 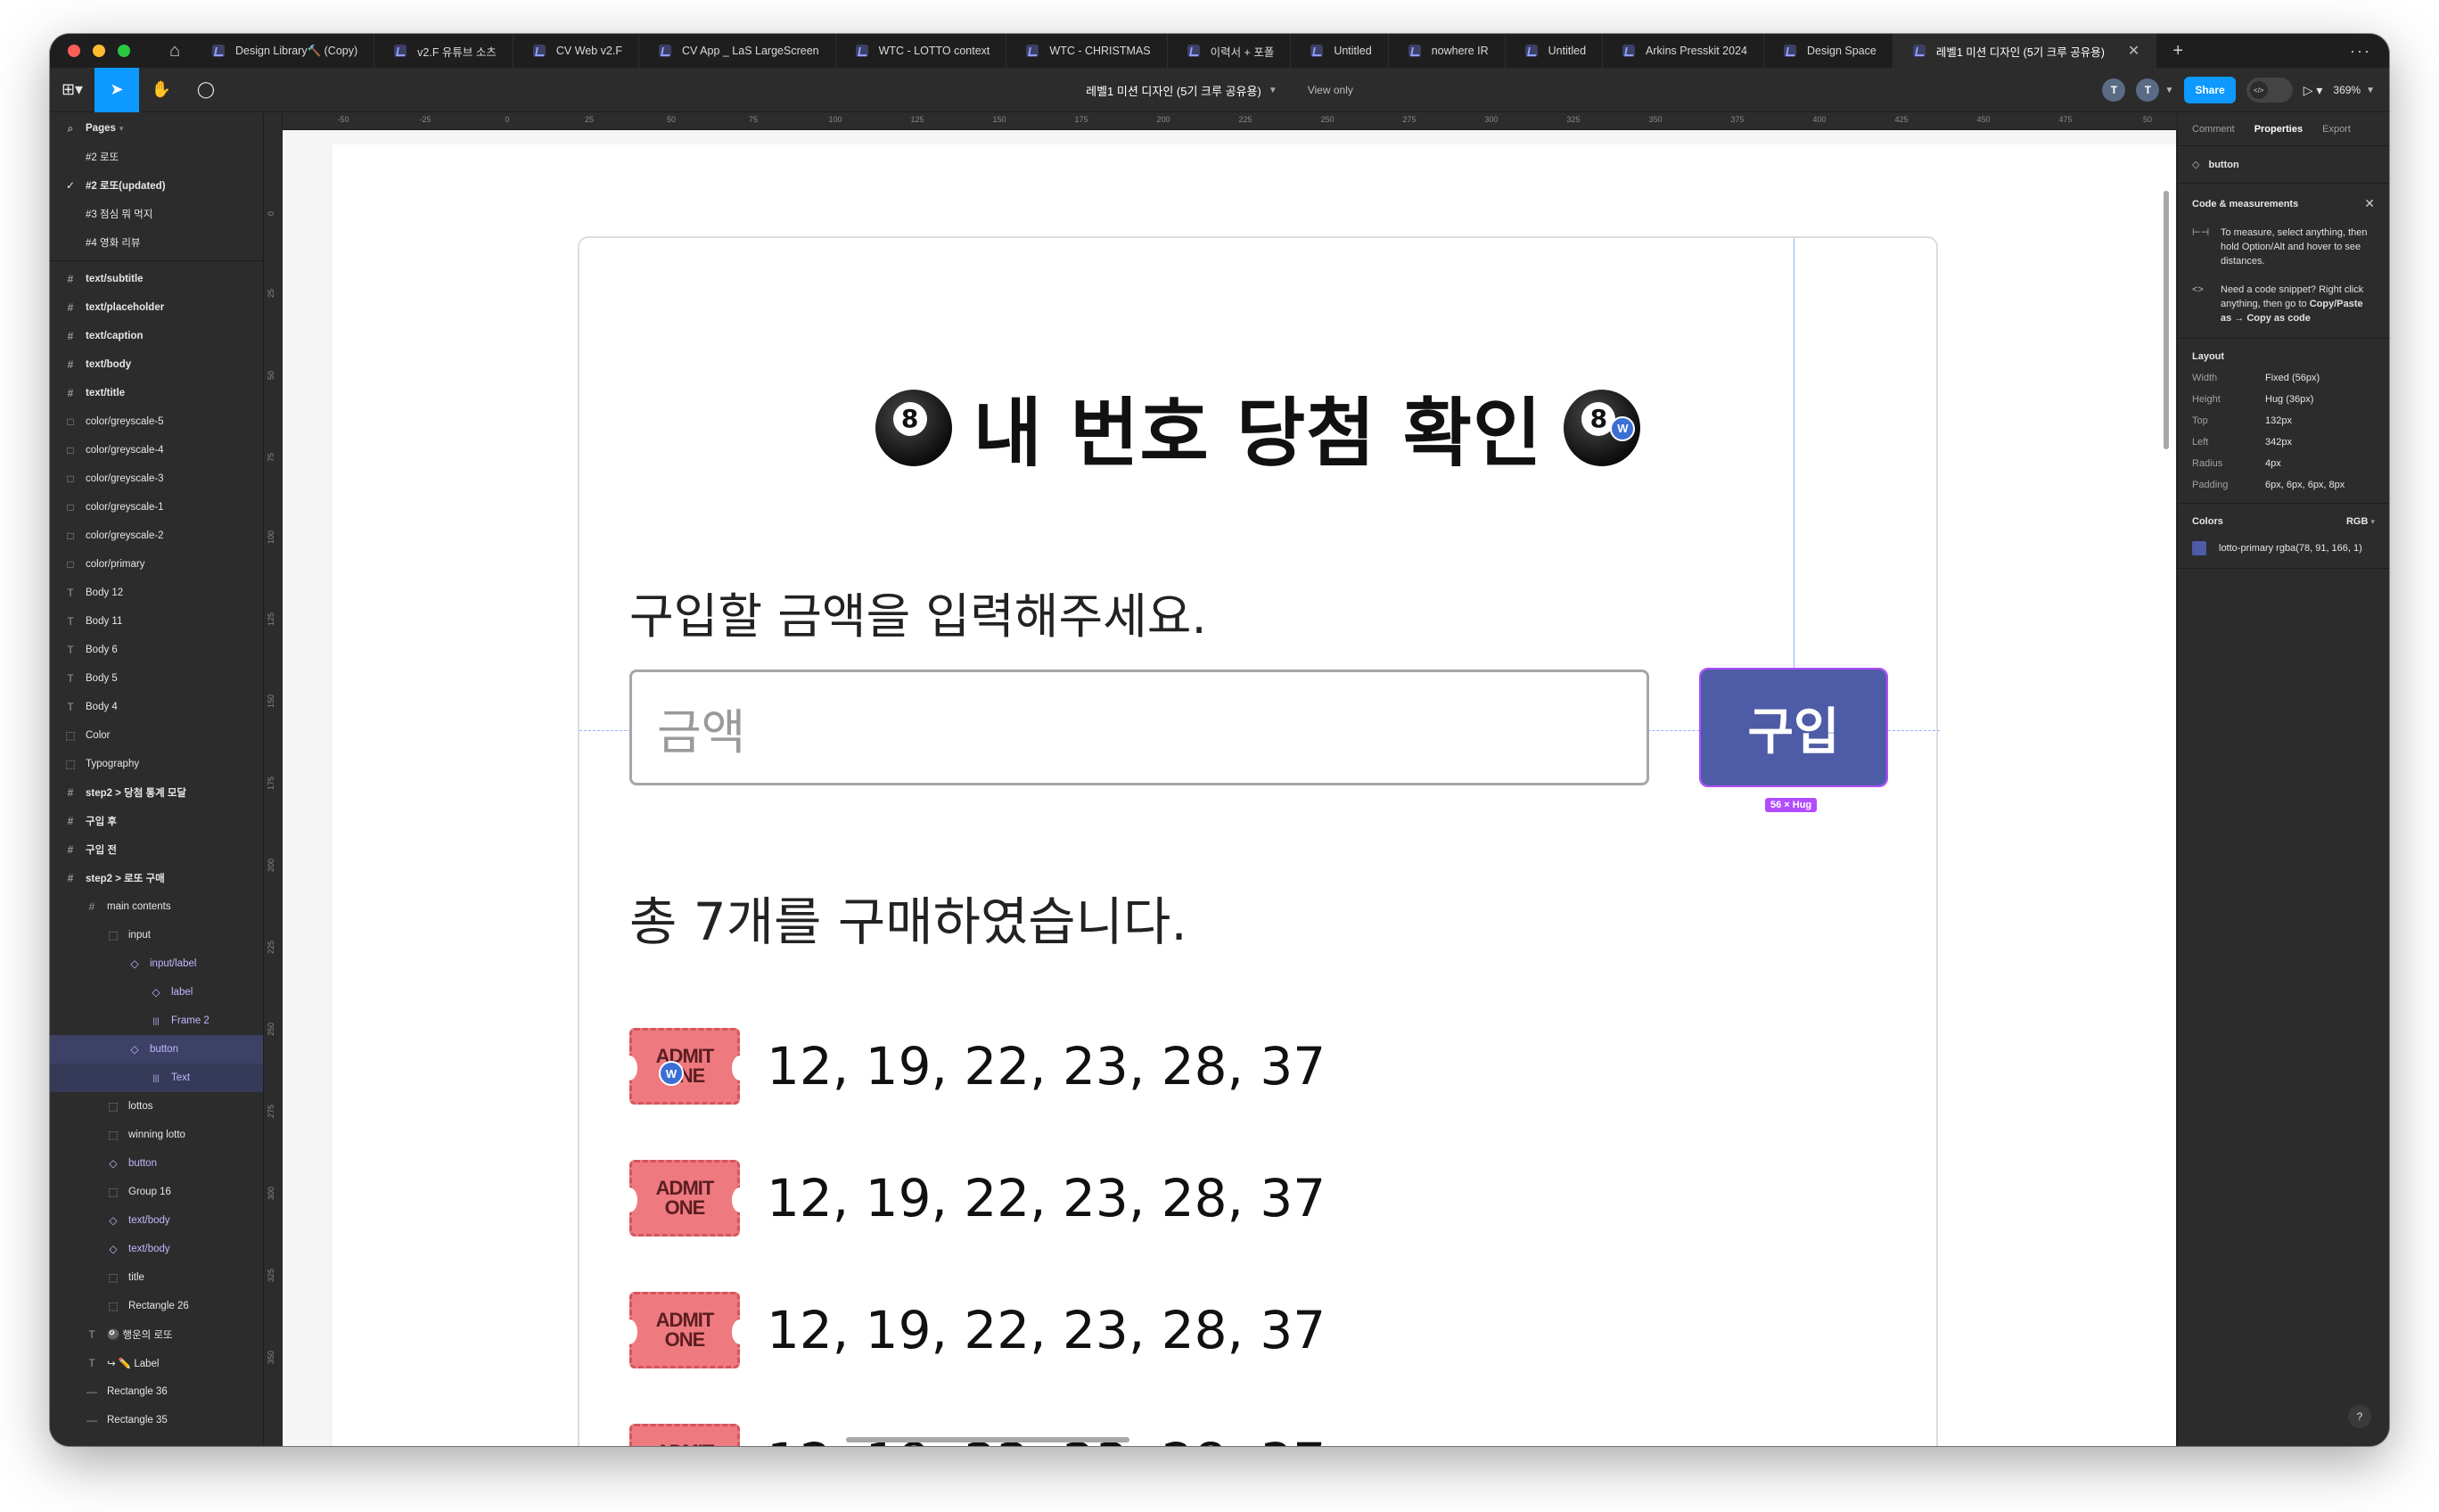 What do you see at coordinates (443, 51) in the screenshot?
I see `tab-1: v2.F 유튜브 소츠` at bounding box center [443, 51].